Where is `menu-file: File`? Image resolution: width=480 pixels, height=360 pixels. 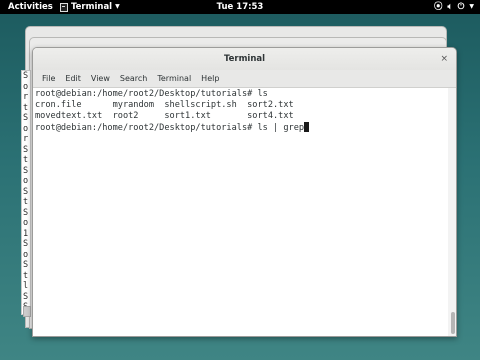
menu-file: File is located at coordinates (48, 78).